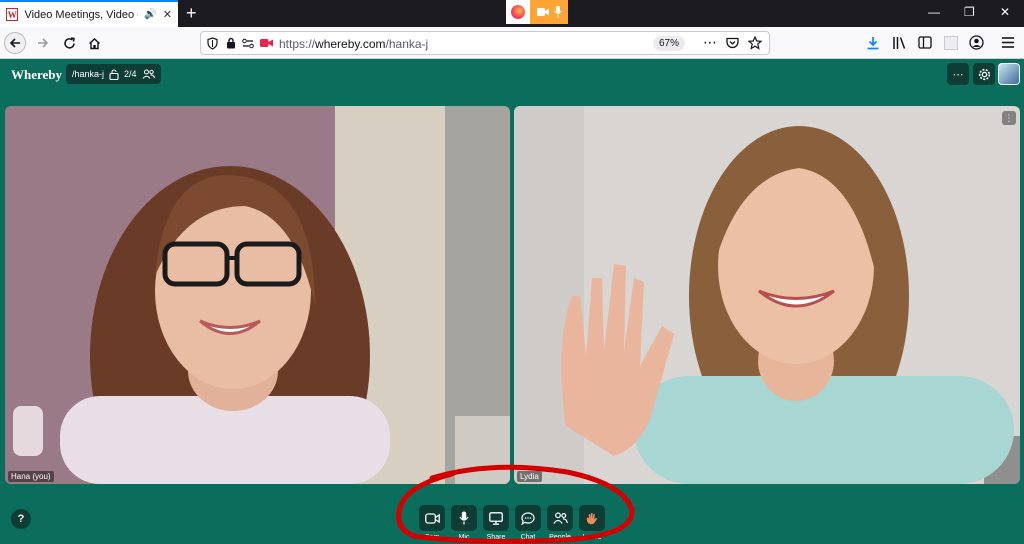  I want to click on share-control: Share, so click(496, 523).